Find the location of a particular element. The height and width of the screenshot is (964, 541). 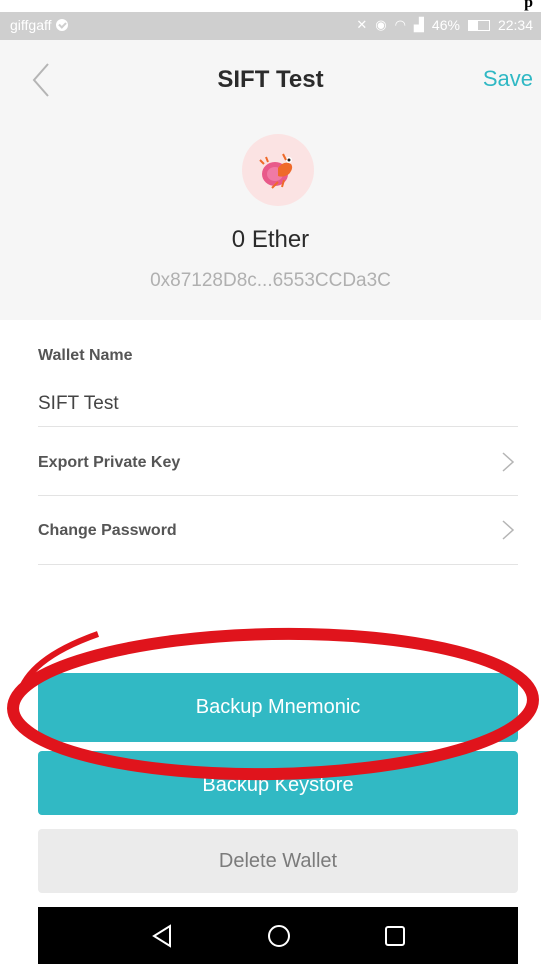

status-icons: ✕ ◉ ◠ ▟ 46% 22:34 is located at coordinates (444, 25).